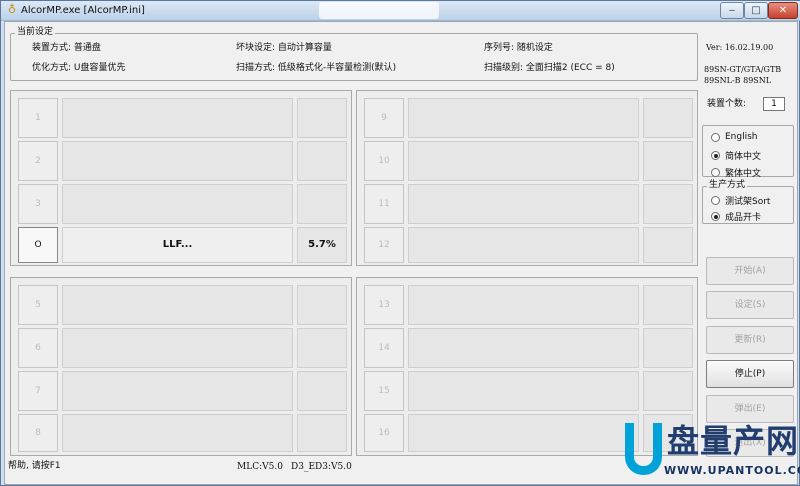  I want to click on title-bar: ♁ AlcorMP.exe [AlcorMP.ini] ‒ □ ✕, so click(400, 11).